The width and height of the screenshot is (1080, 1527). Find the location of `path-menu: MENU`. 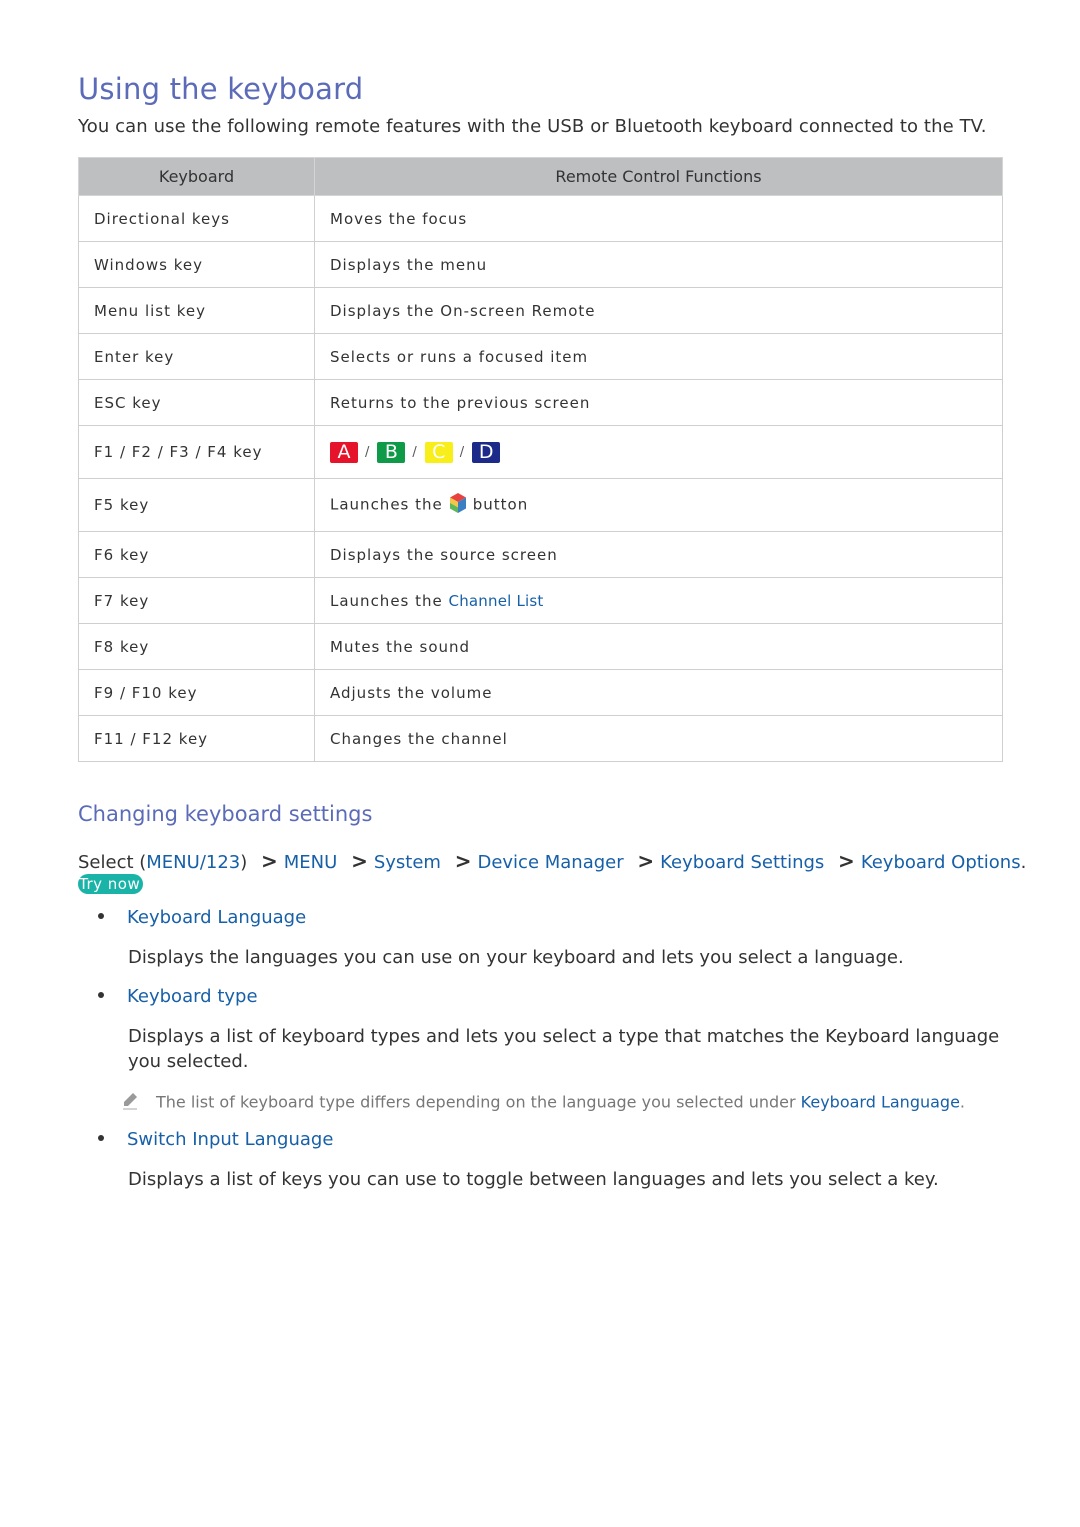

path-menu: MENU is located at coordinates (311, 862).